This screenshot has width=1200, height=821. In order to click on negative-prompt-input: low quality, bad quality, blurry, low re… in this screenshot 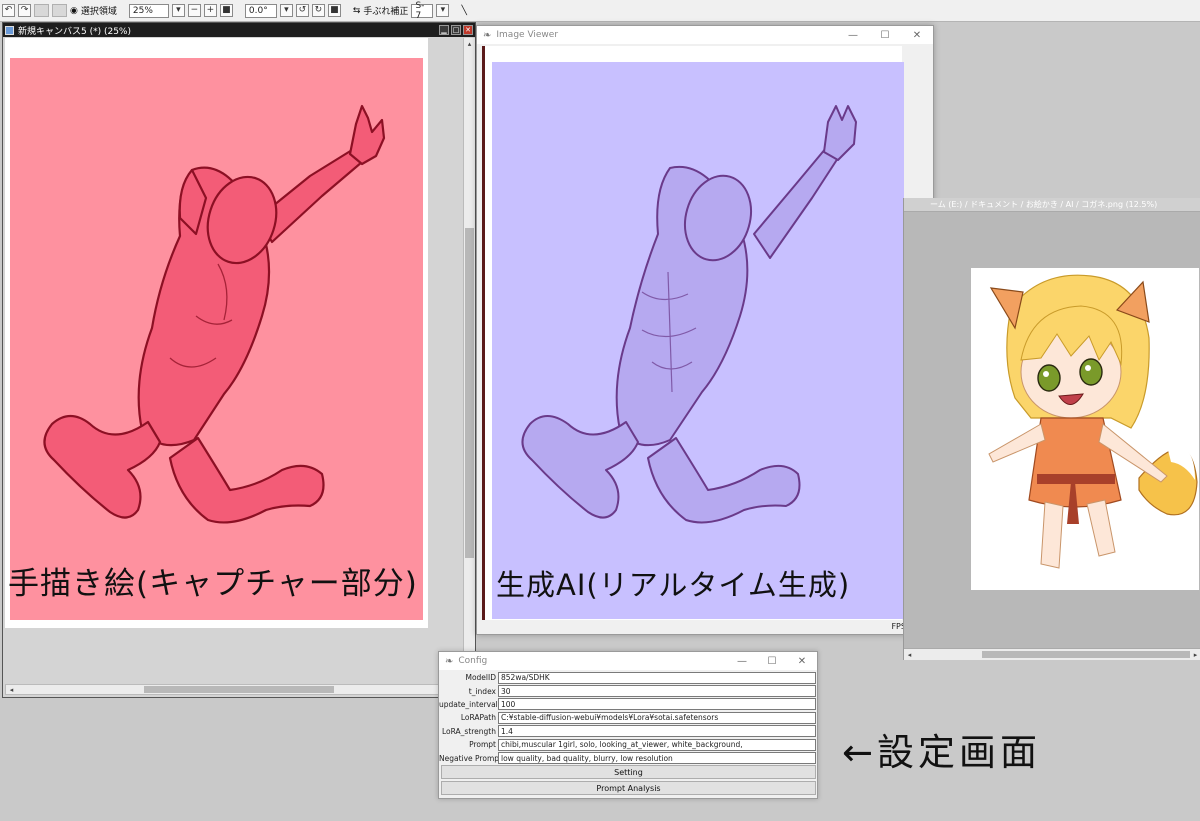, I will do `click(657, 758)`.